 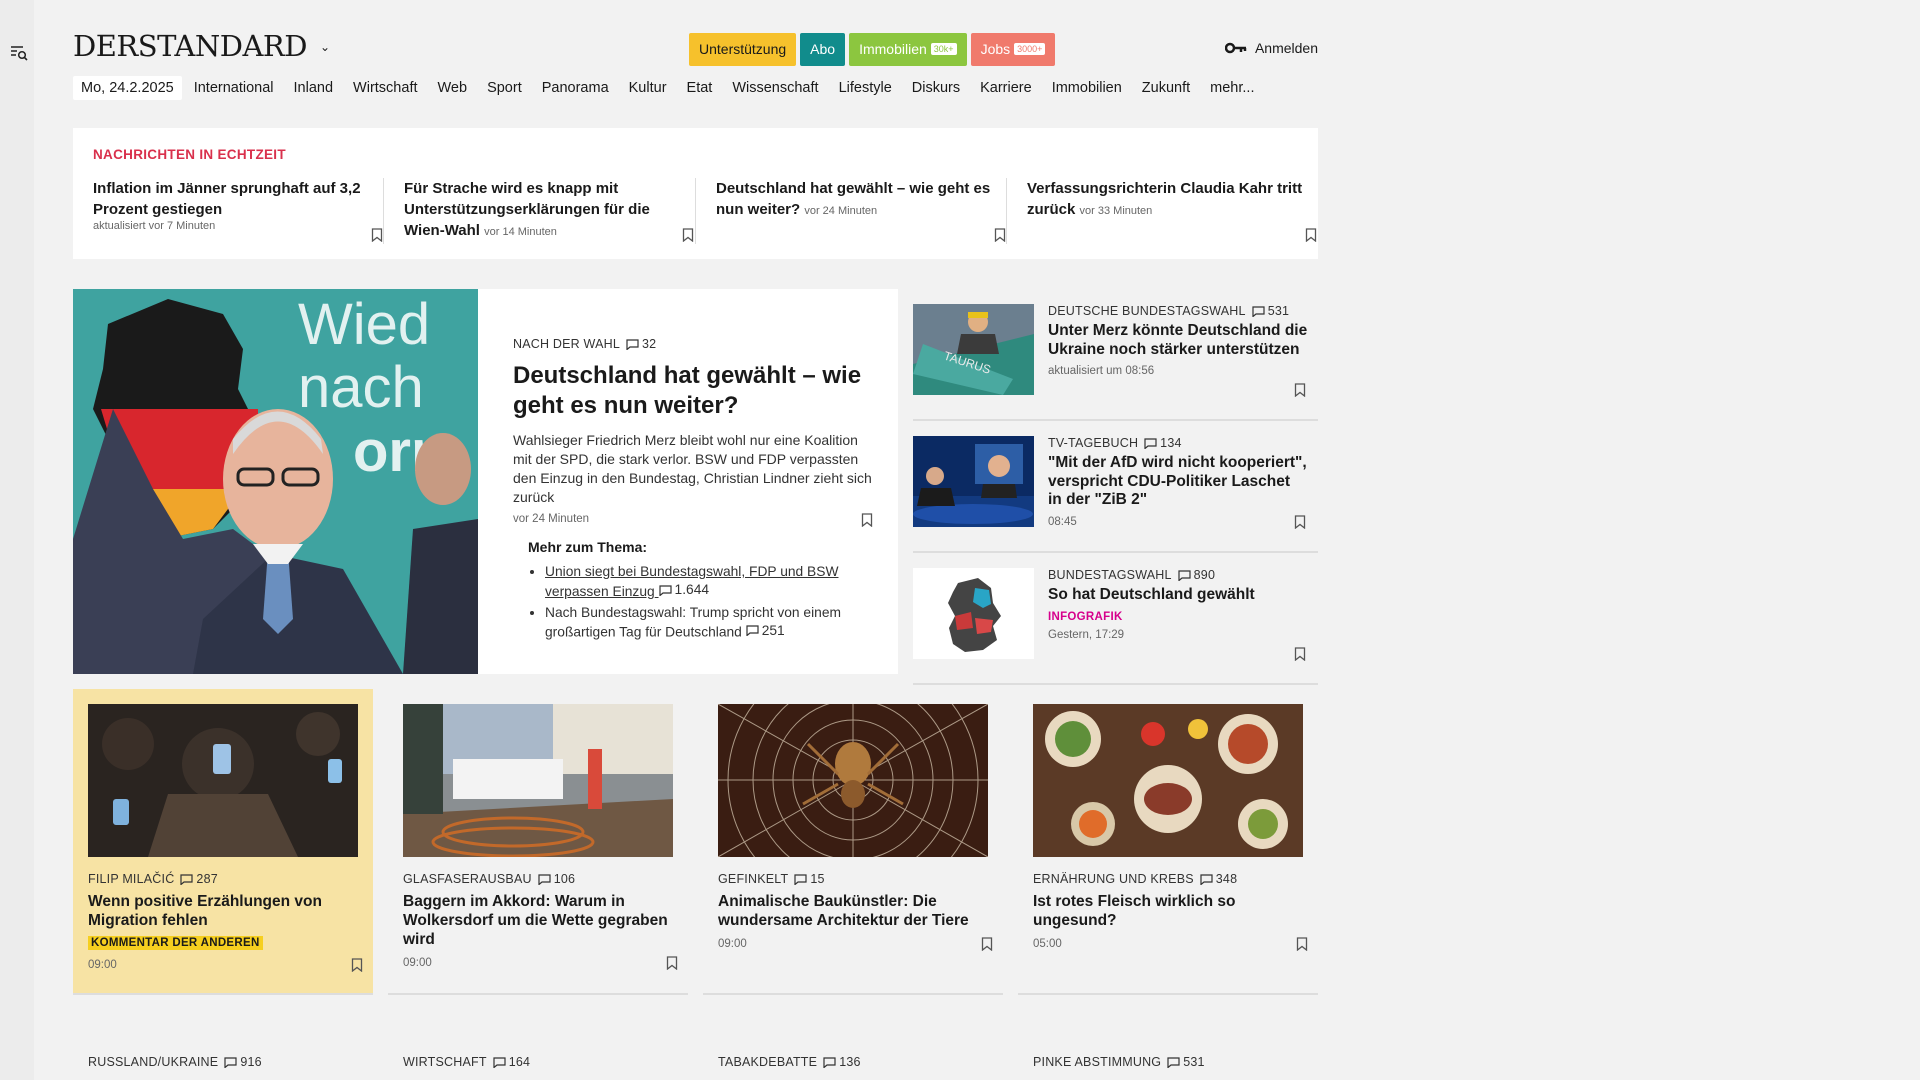 What do you see at coordinates (19, 53) in the screenshot?
I see `menu-search-icon` at bounding box center [19, 53].